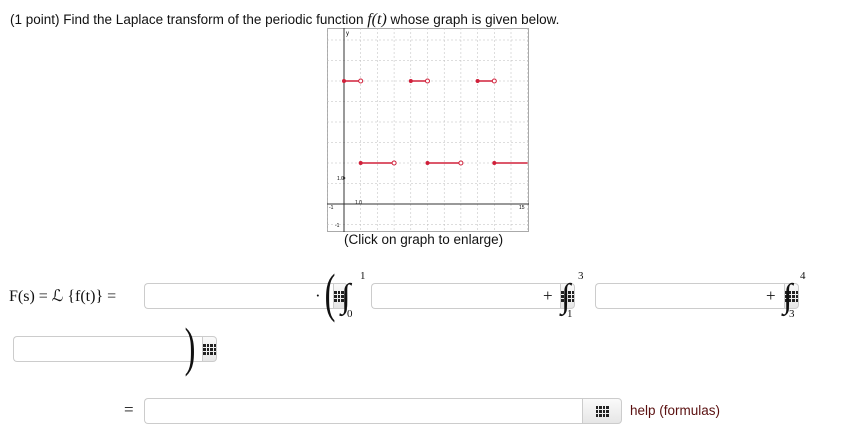  Describe the element at coordinates (581, 276) in the screenshot. I see `integral-2-upper: 3` at that location.